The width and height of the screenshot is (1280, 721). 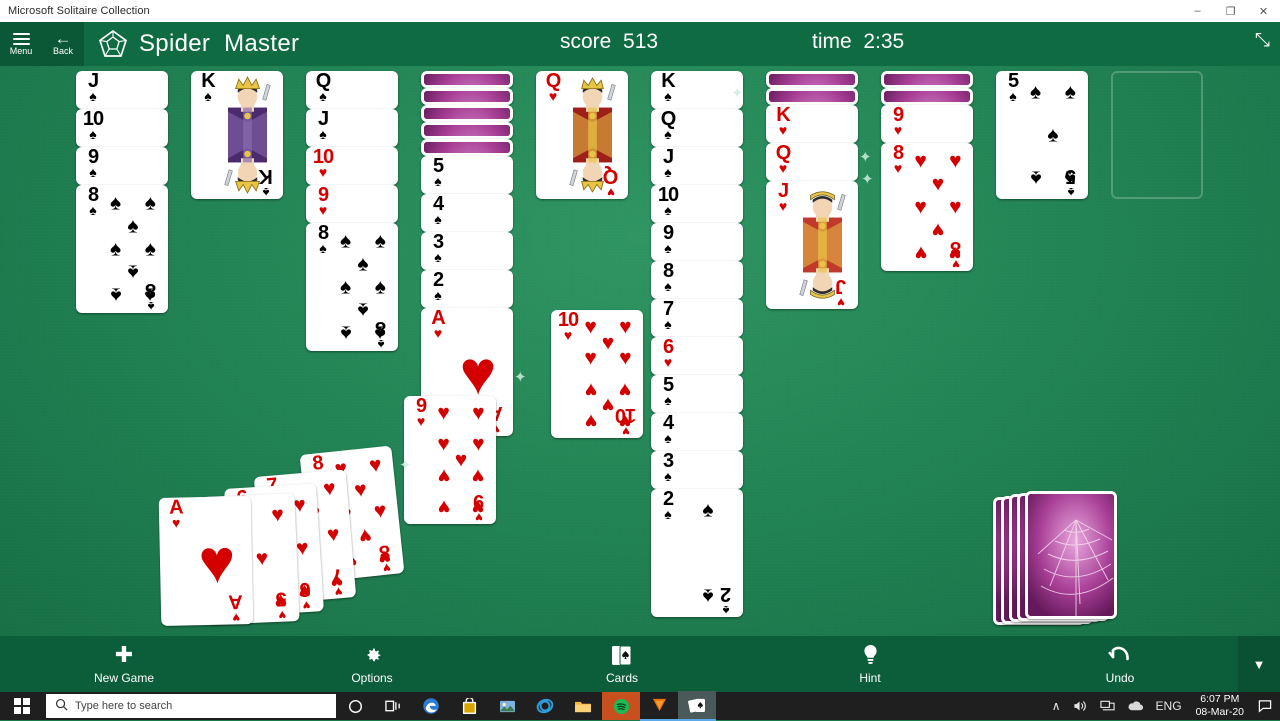 I want to click on tableau-7-card-J-heart: J ♥ J ♥, so click(x=812, y=245).